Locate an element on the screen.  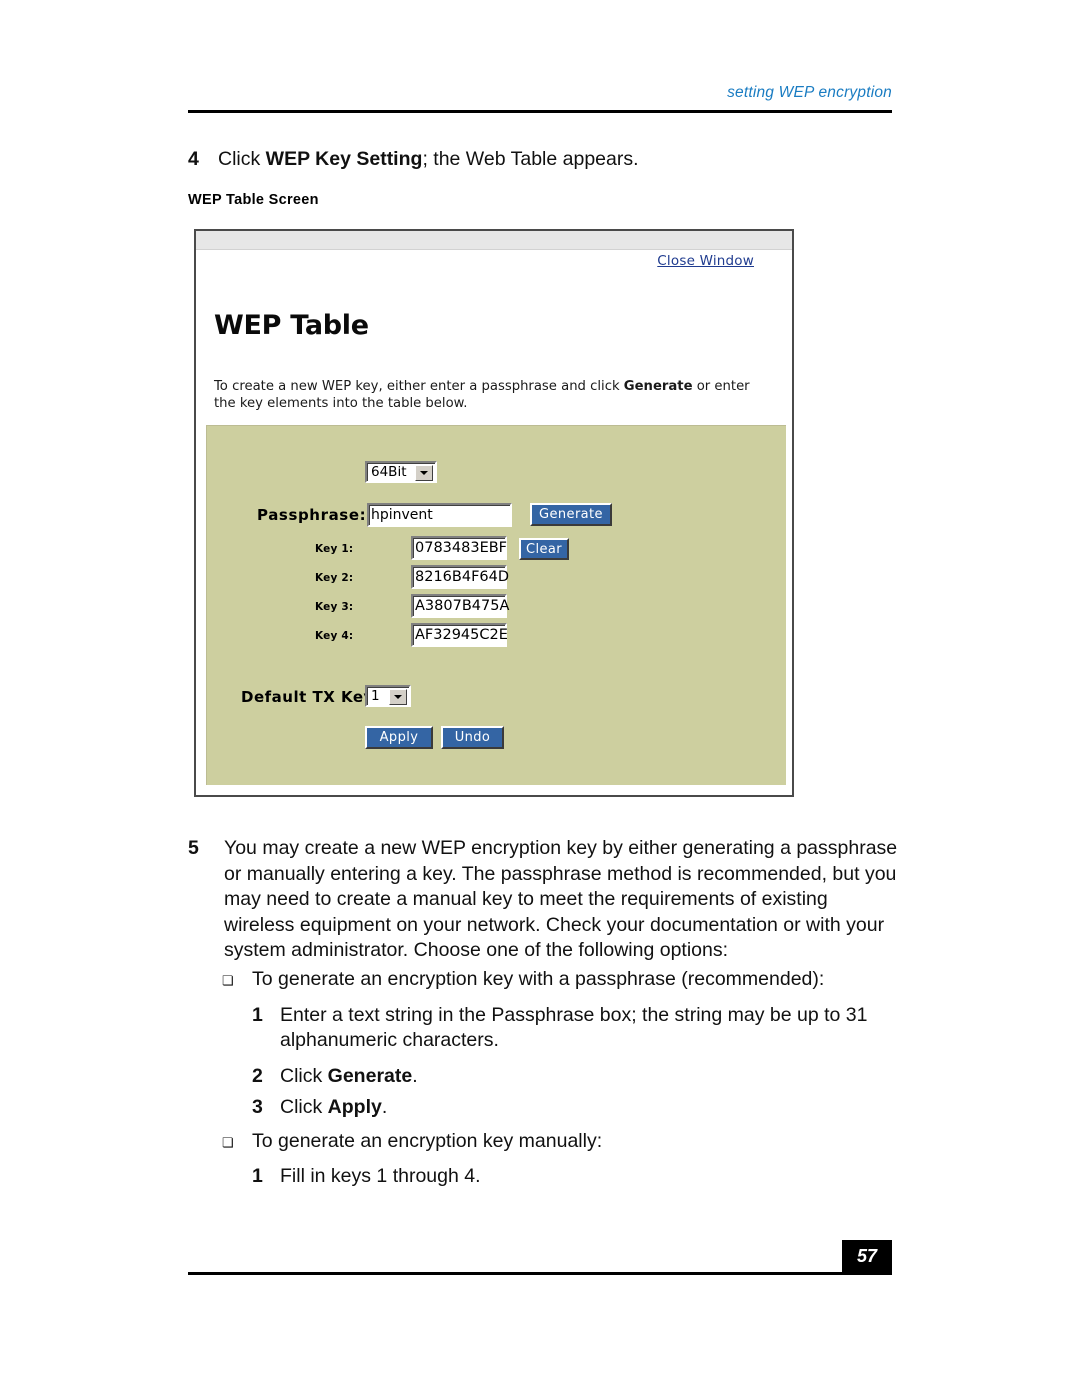
key-1-label: Key 1: is located at coordinates (334, 549).